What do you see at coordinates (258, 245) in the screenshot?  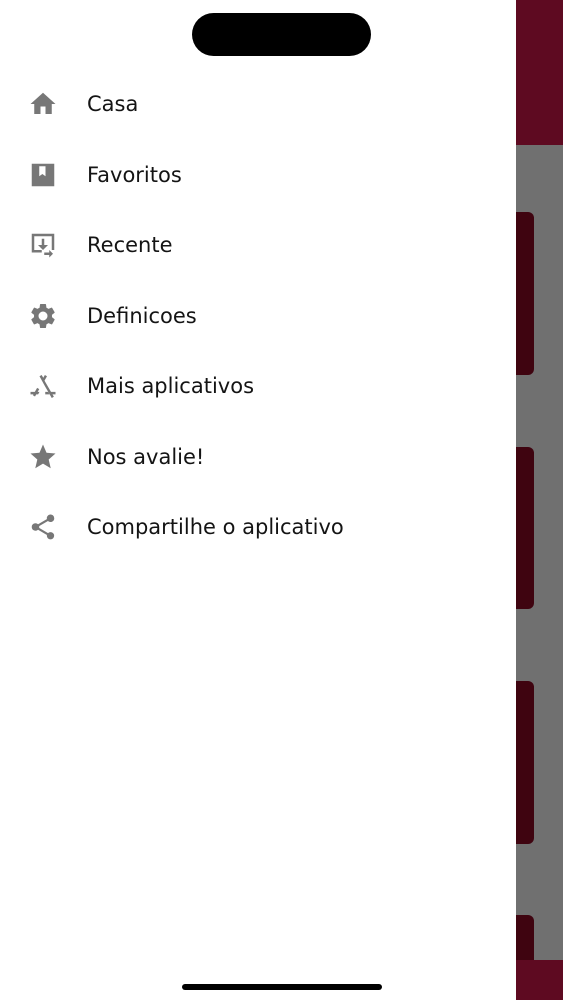 I see `menu-item-recent: Recente` at bounding box center [258, 245].